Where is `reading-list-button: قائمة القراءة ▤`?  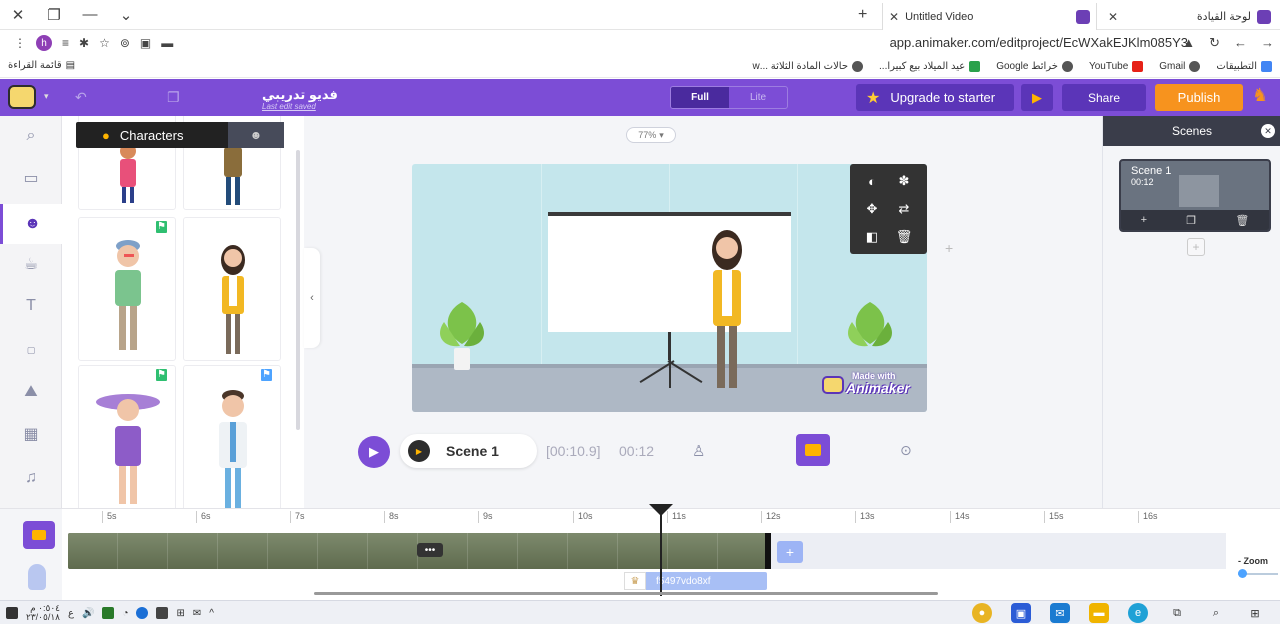
reading-list-button: قائمة القراءة ▤ is located at coordinates (41, 65).